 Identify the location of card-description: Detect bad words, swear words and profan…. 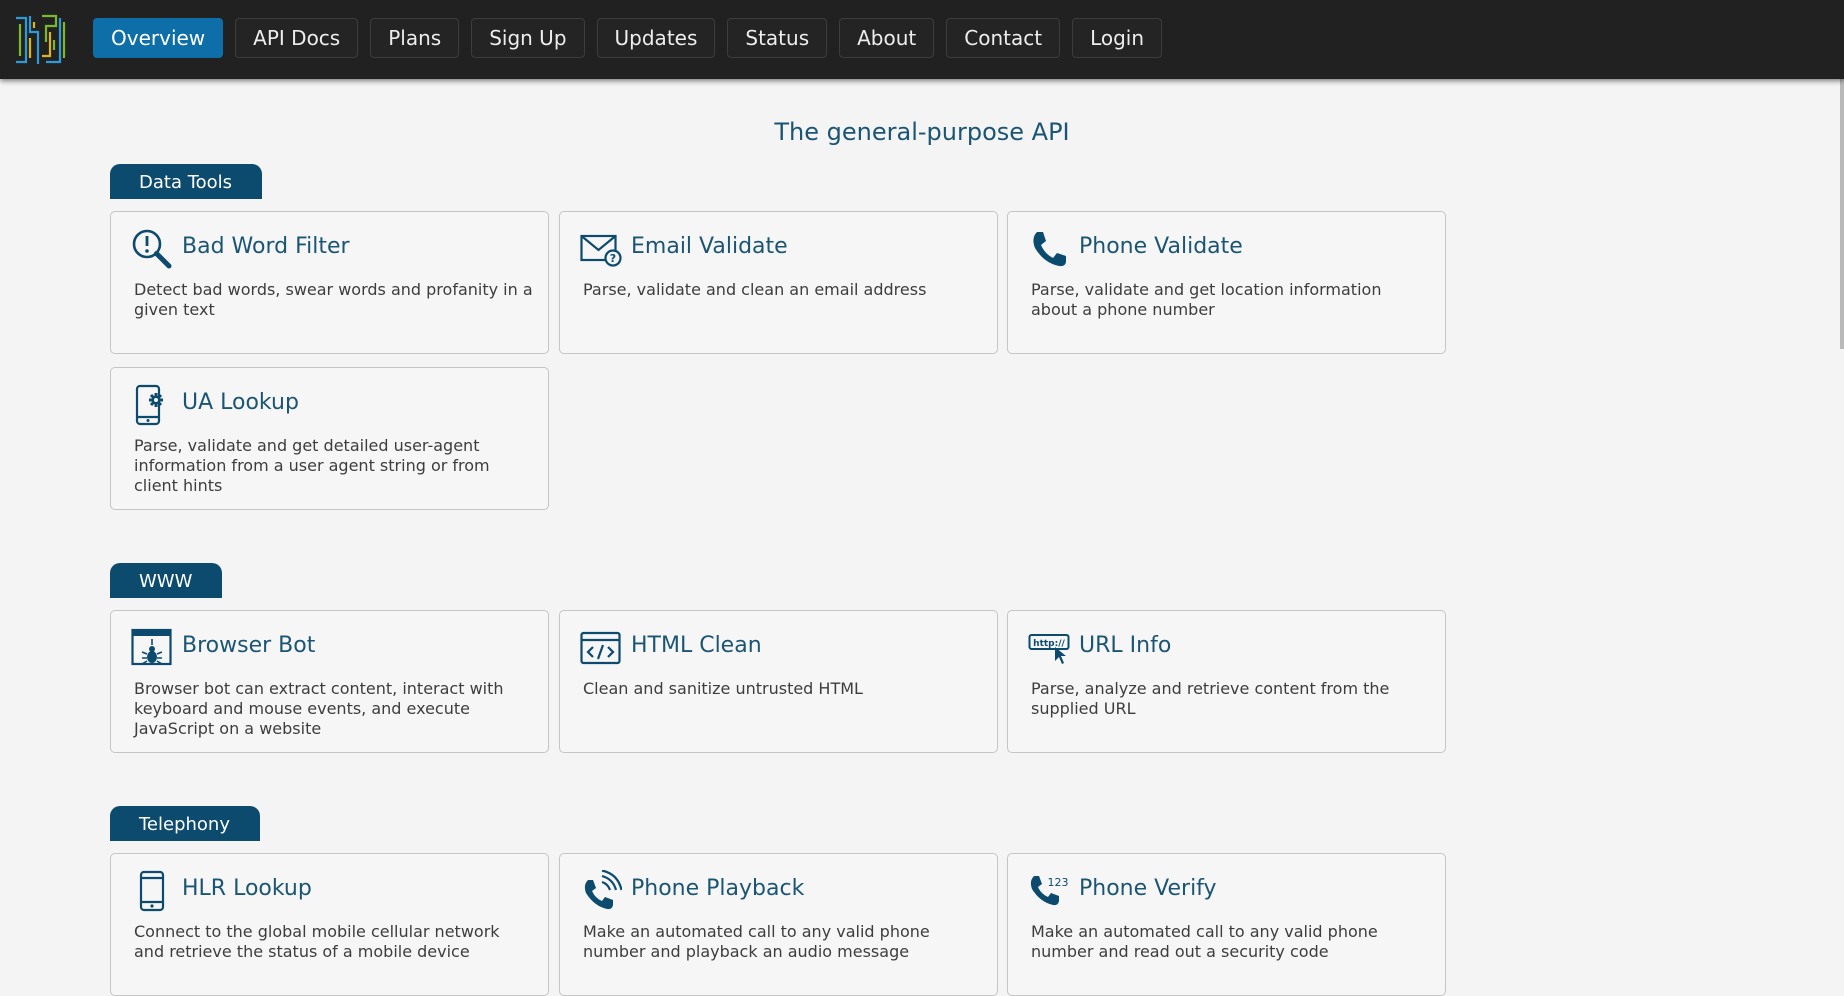
(333, 299).